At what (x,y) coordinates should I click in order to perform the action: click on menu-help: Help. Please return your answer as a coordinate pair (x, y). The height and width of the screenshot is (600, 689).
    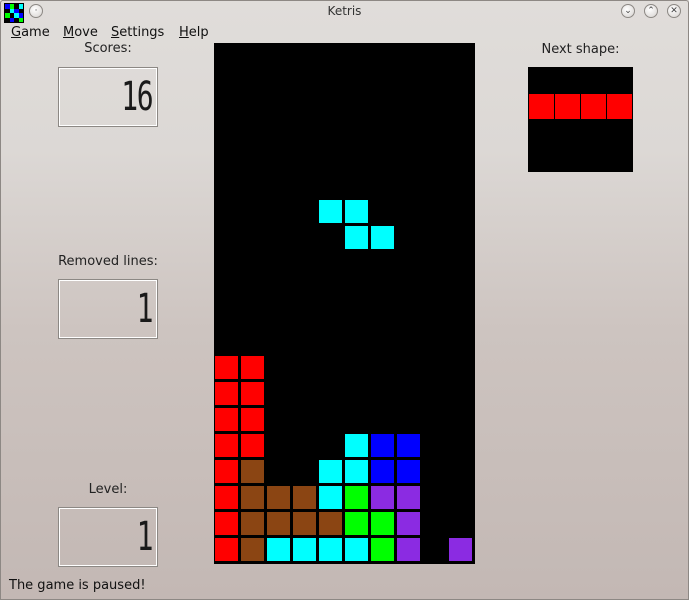
    Looking at the image, I should click on (194, 32).